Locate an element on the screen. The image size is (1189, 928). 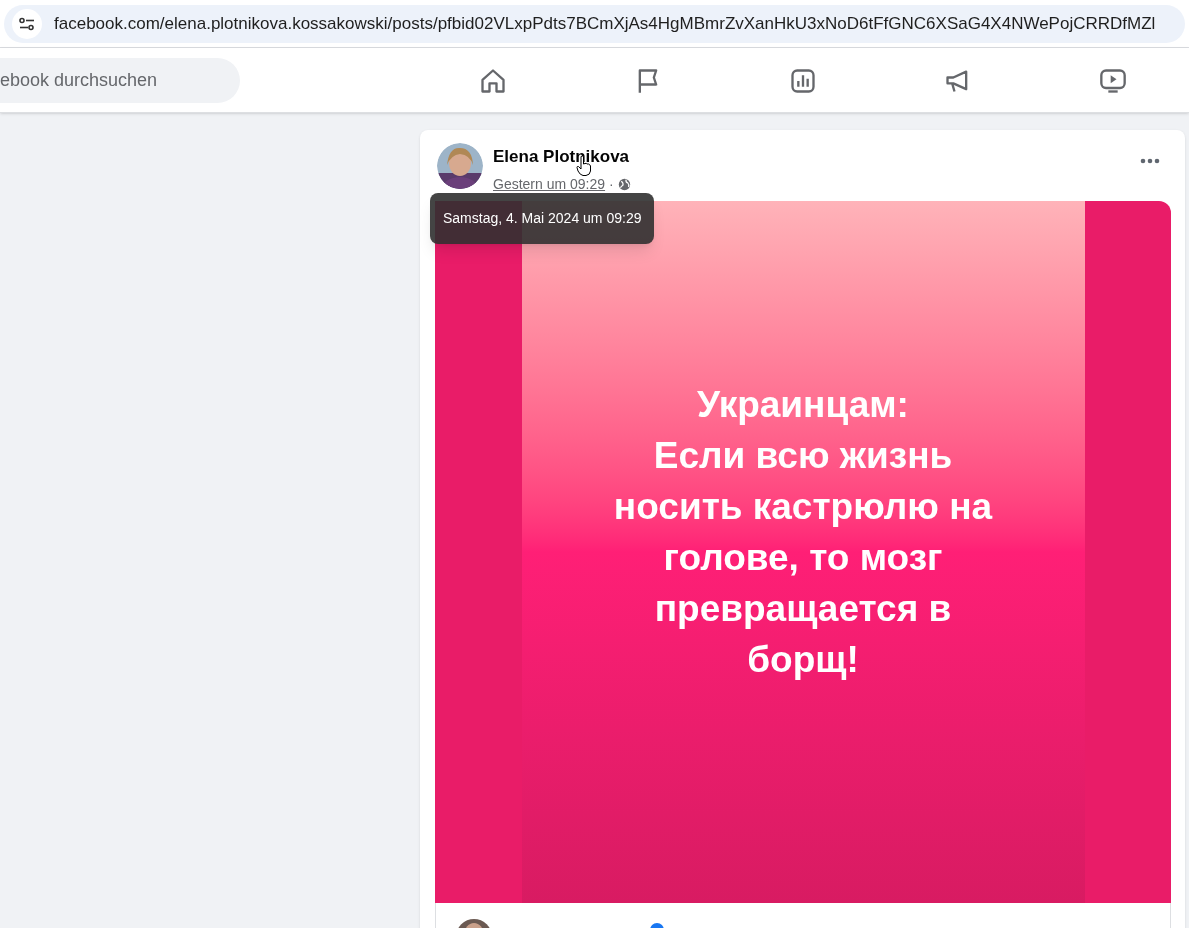
image-caption-line: борщ! is located at coordinates (803, 660).